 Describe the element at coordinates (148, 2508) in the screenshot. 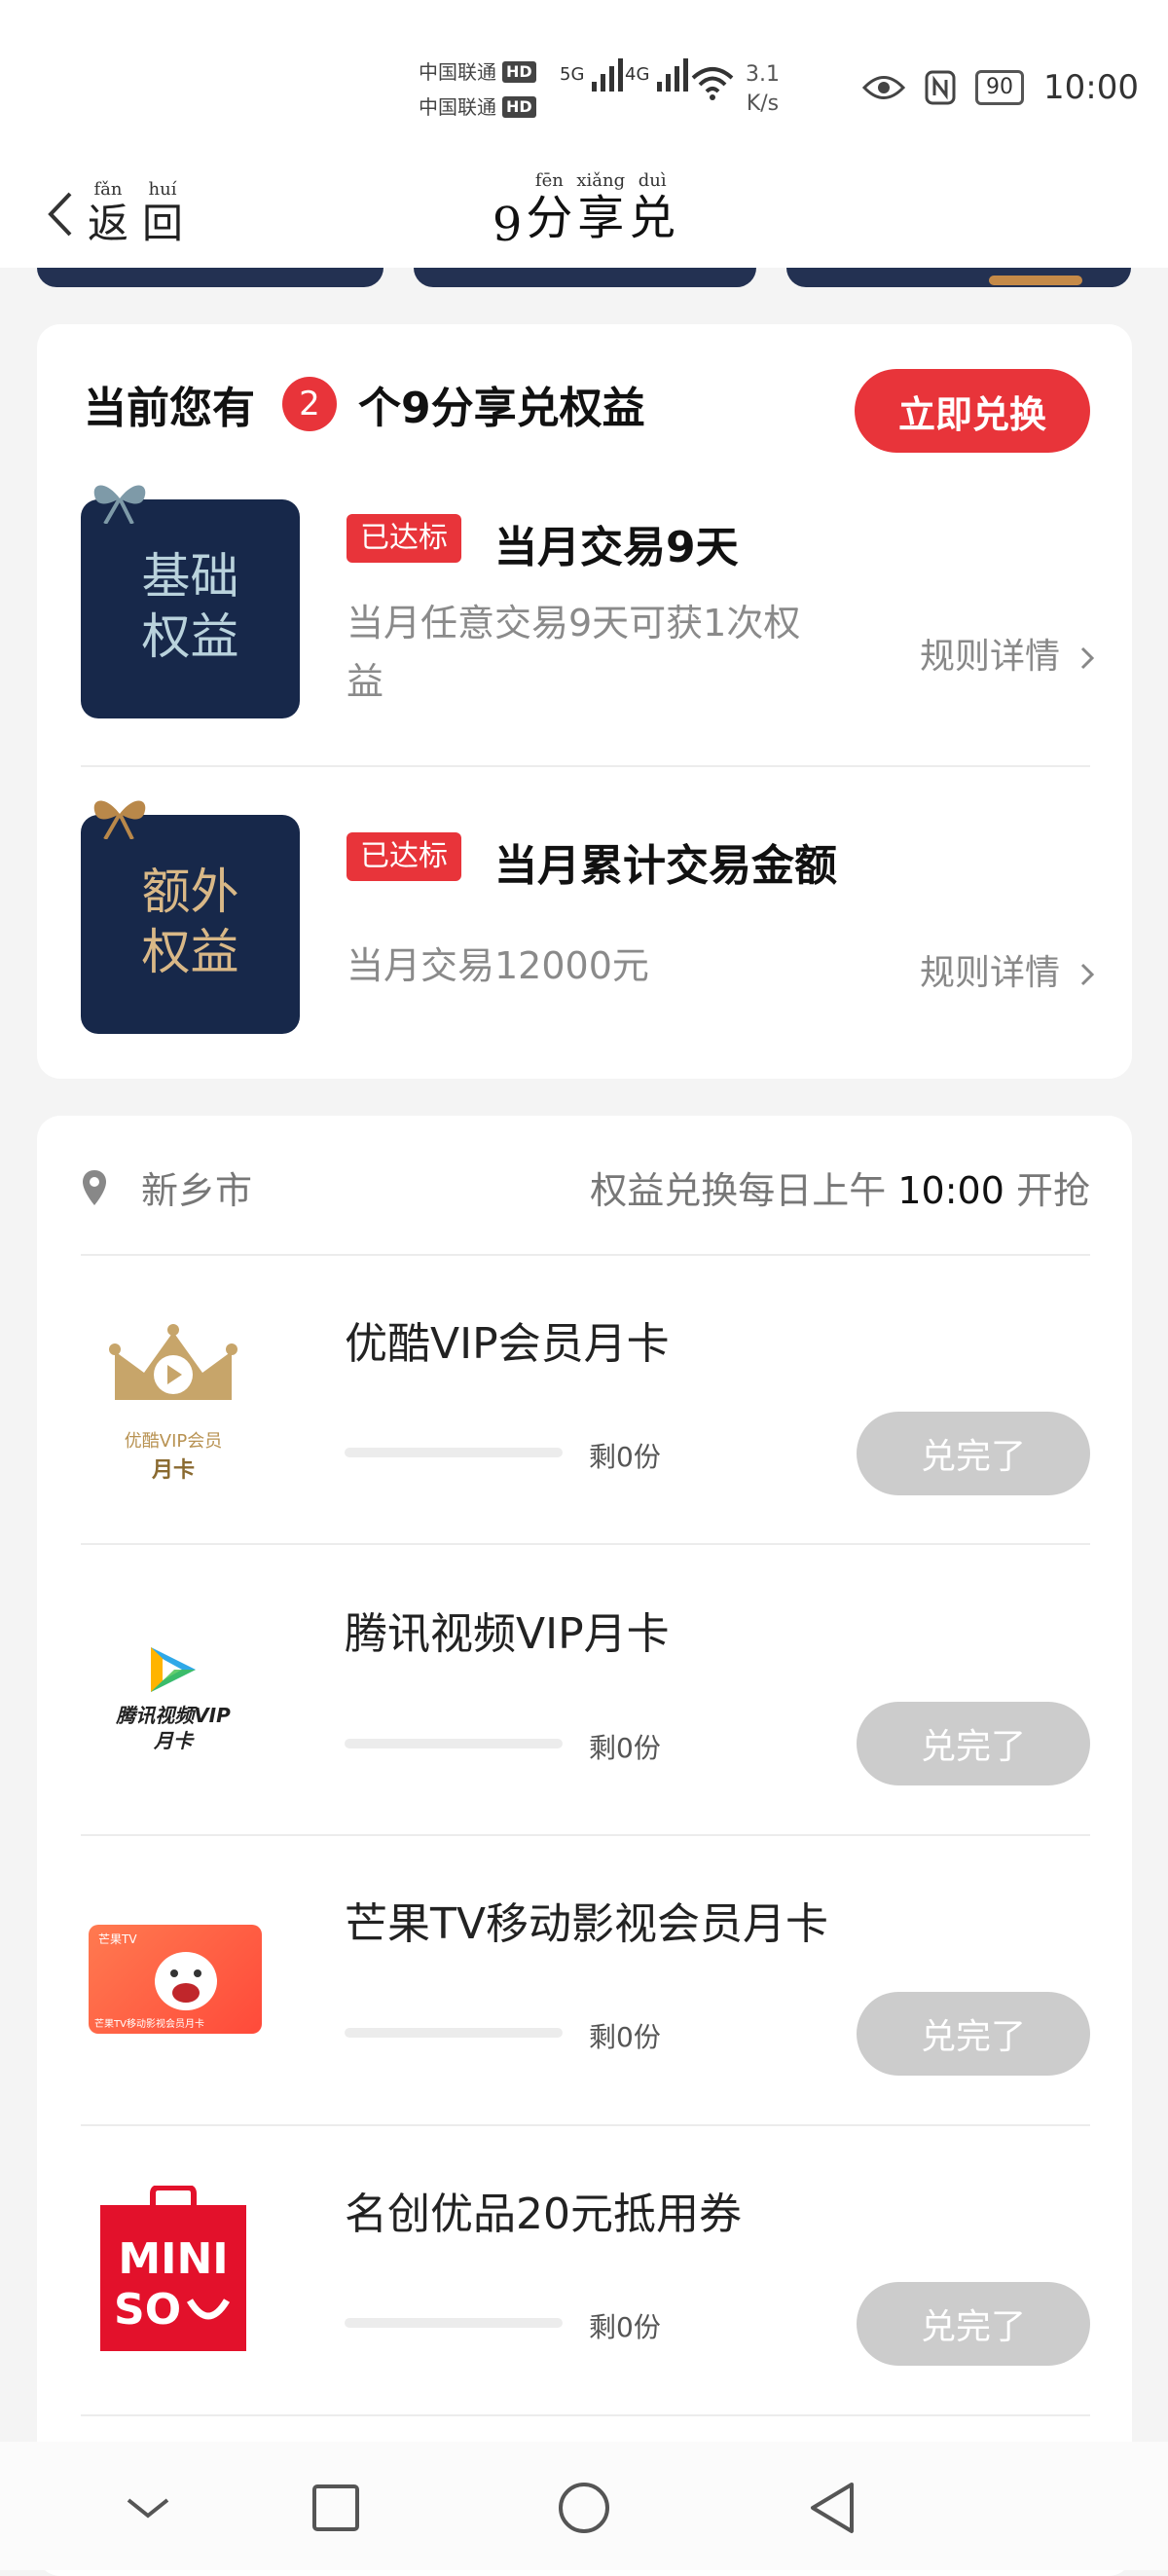

I see `nav-collapse-icon` at that location.